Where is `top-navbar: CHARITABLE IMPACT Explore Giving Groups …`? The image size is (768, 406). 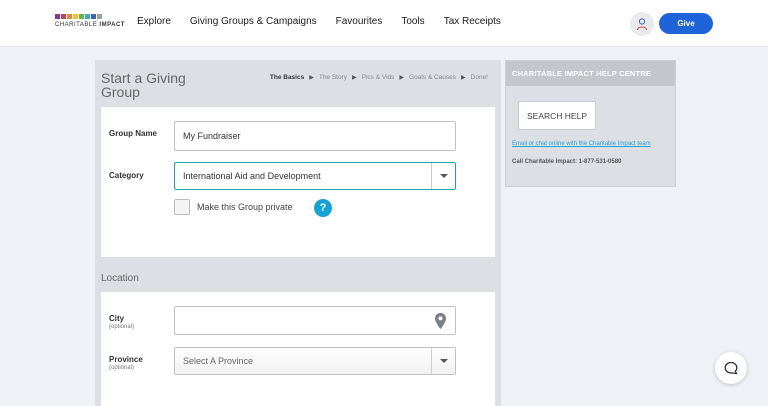
top-navbar: CHARITABLE IMPACT Explore Giving Groups … is located at coordinates (384, 23).